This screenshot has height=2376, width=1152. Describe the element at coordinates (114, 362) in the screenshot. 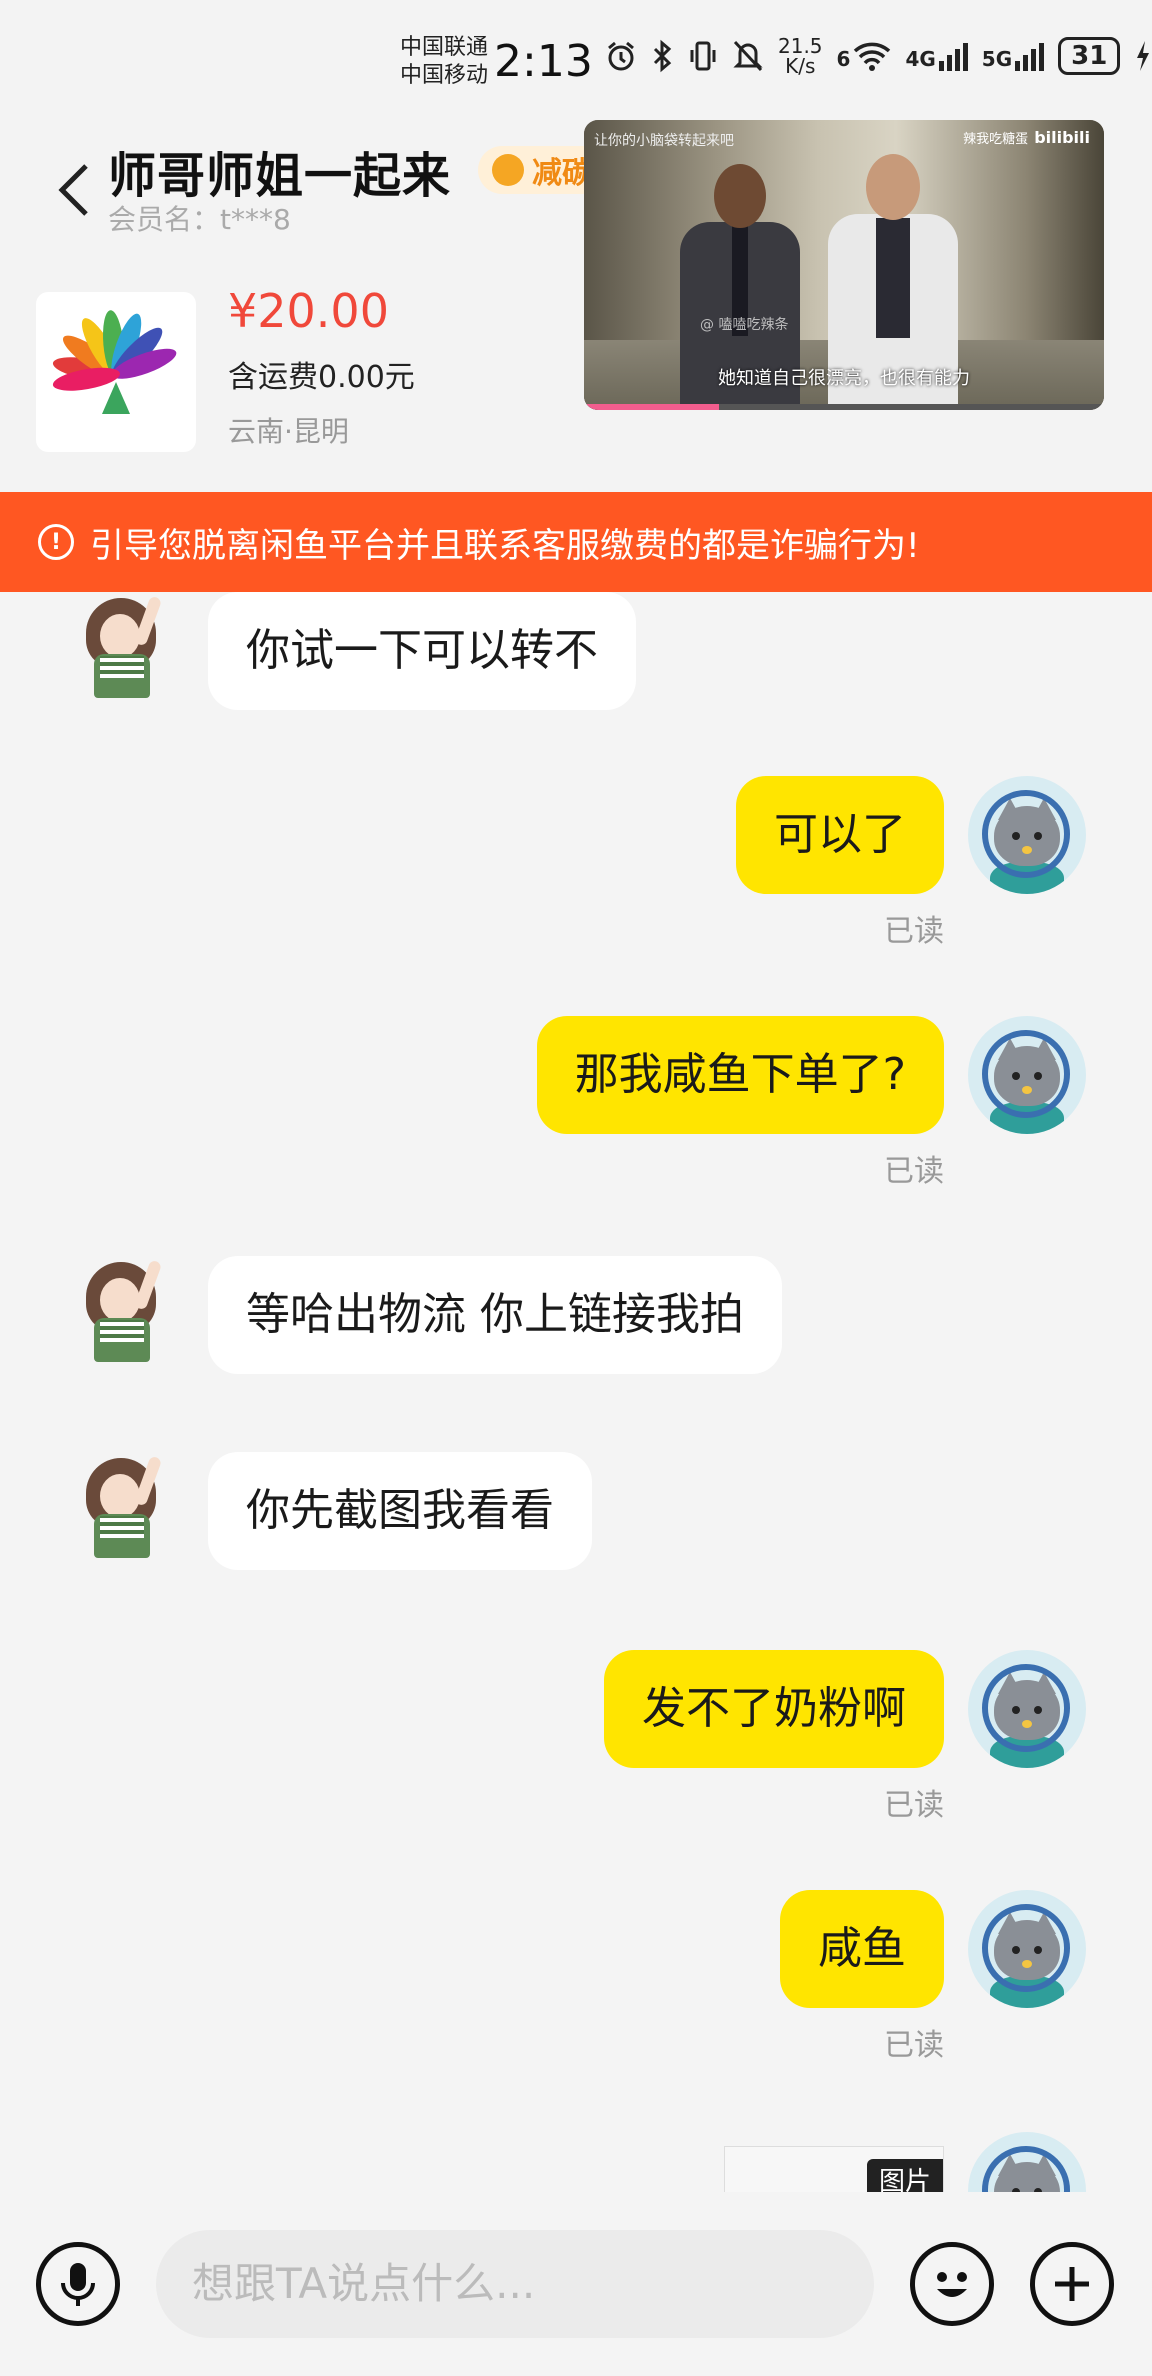

I see `product-logo-icon` at that location.